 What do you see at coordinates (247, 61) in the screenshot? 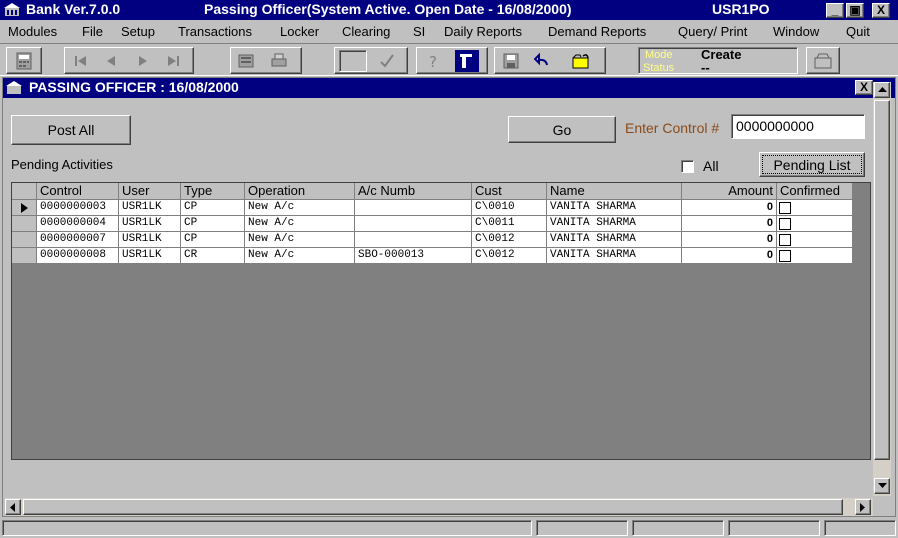
I see `print-preview-icon` at bounding box center [247, 61].